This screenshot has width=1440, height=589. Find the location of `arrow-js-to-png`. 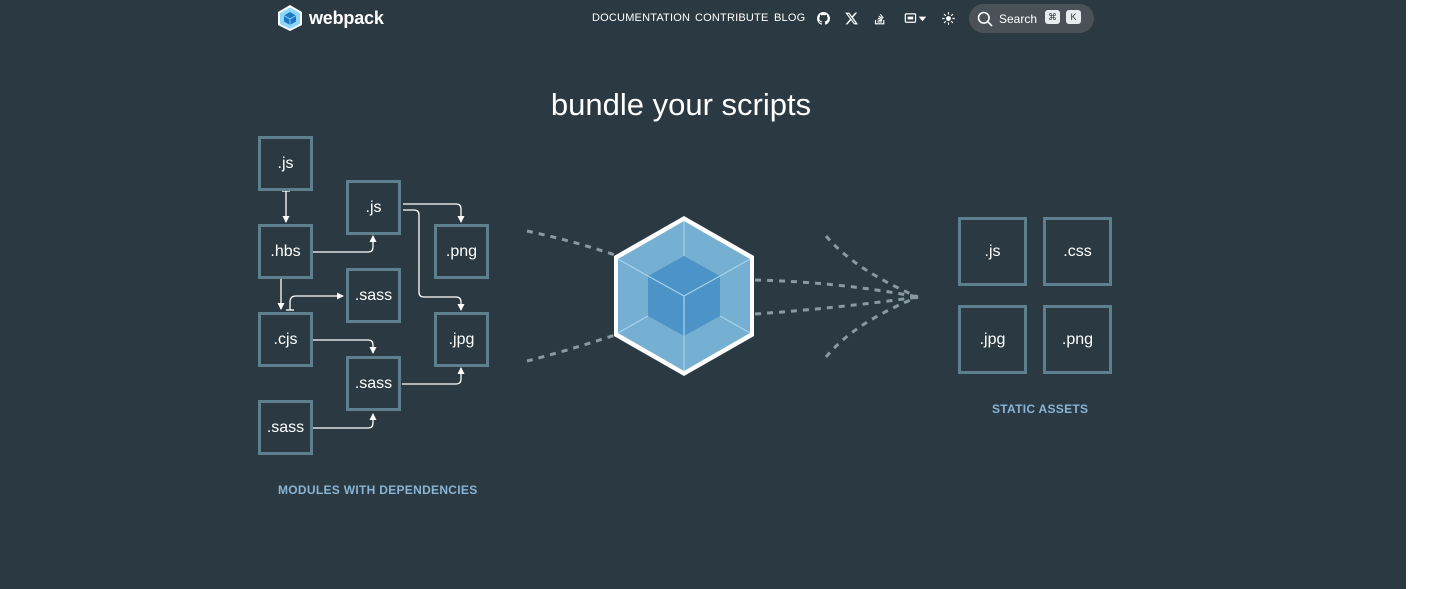

arrow-js-to-png is located at coordinates (434, 213).